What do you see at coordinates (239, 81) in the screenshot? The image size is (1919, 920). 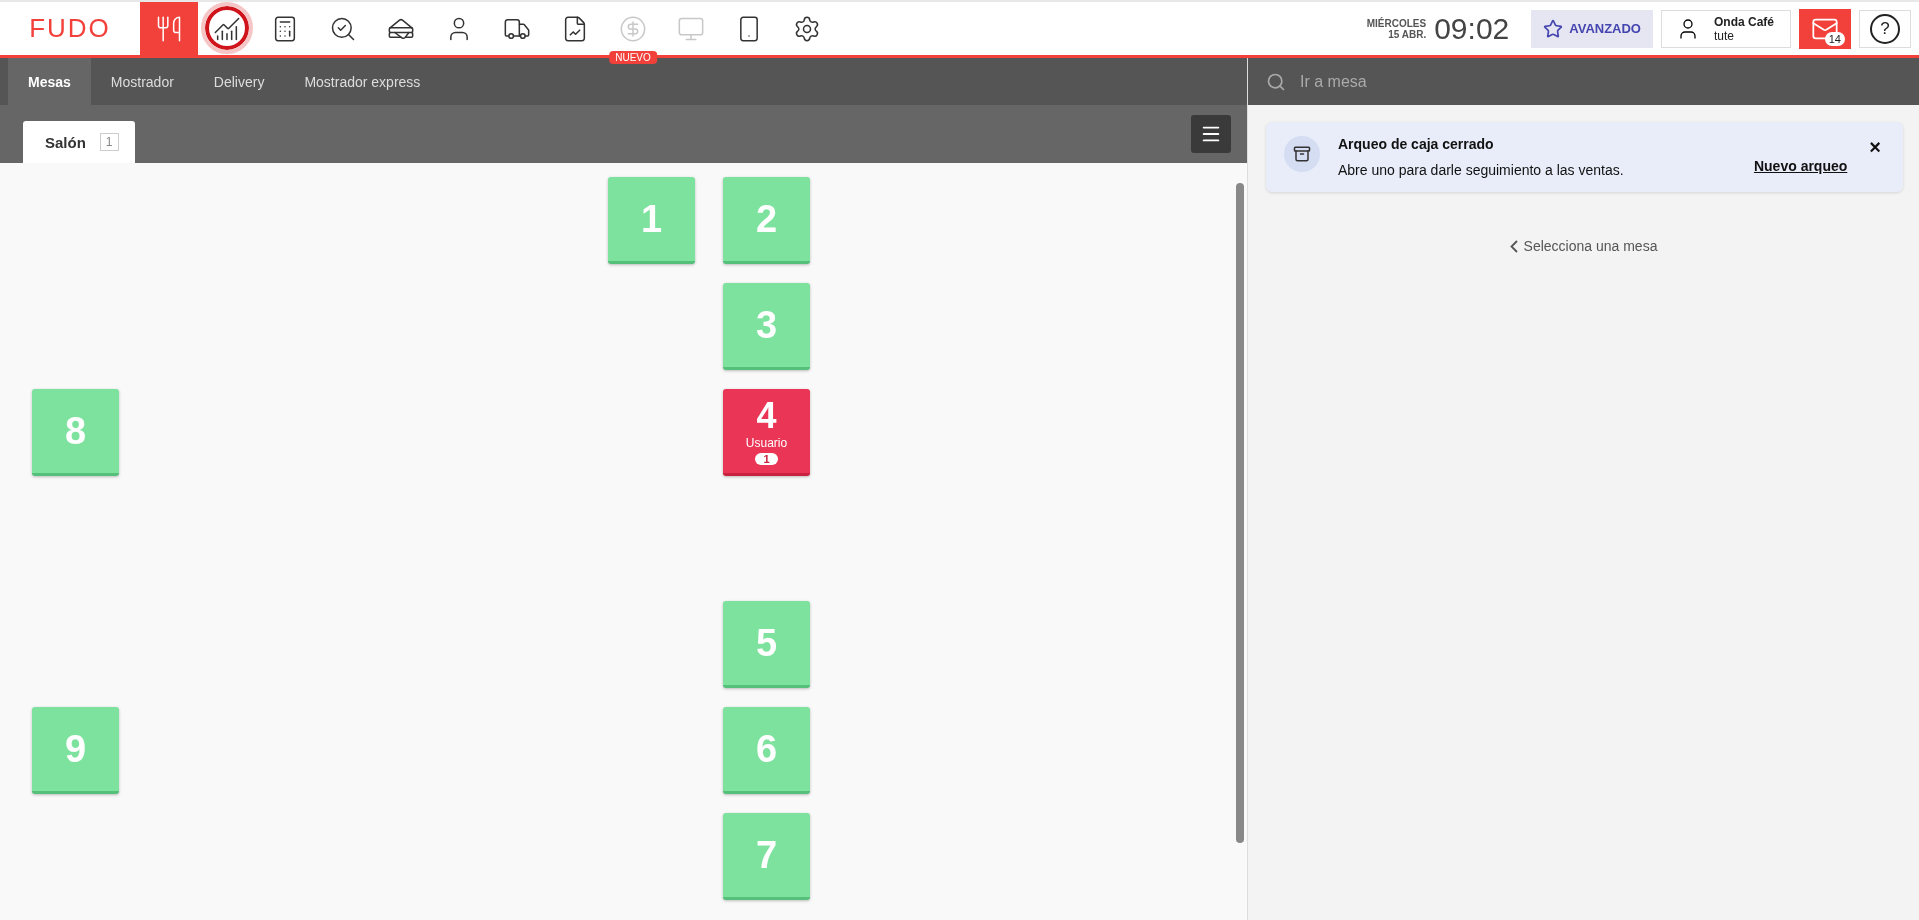 I see `tab: Delivery` at bounding box center [239, 81].